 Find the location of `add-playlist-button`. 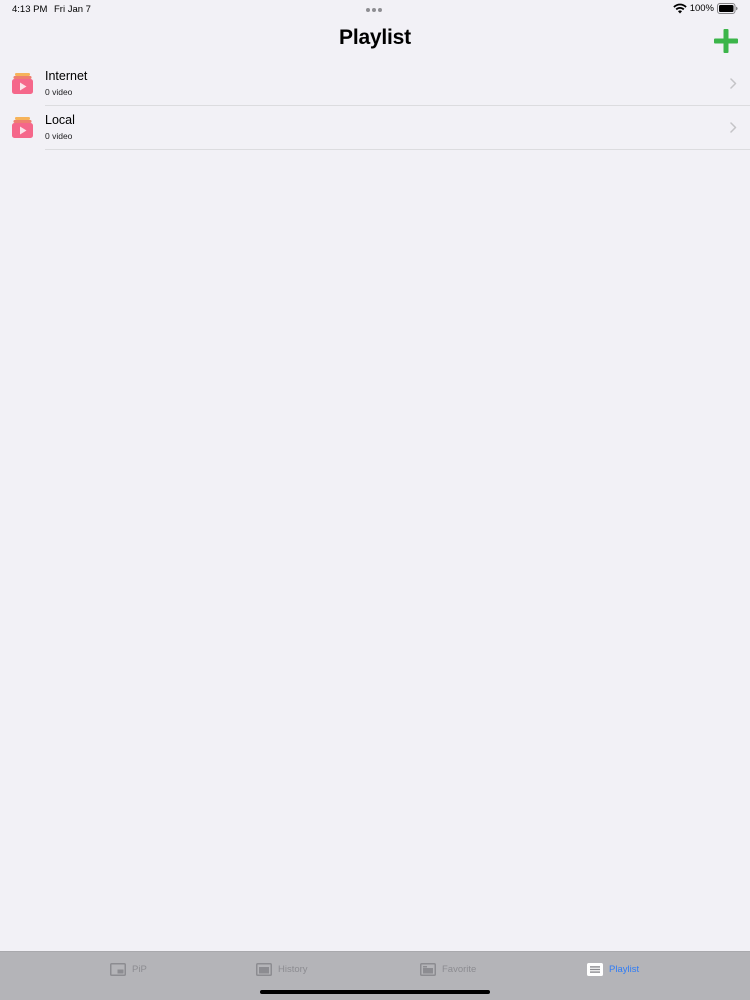

add-playlist-button is located at coordinates (726, 41).